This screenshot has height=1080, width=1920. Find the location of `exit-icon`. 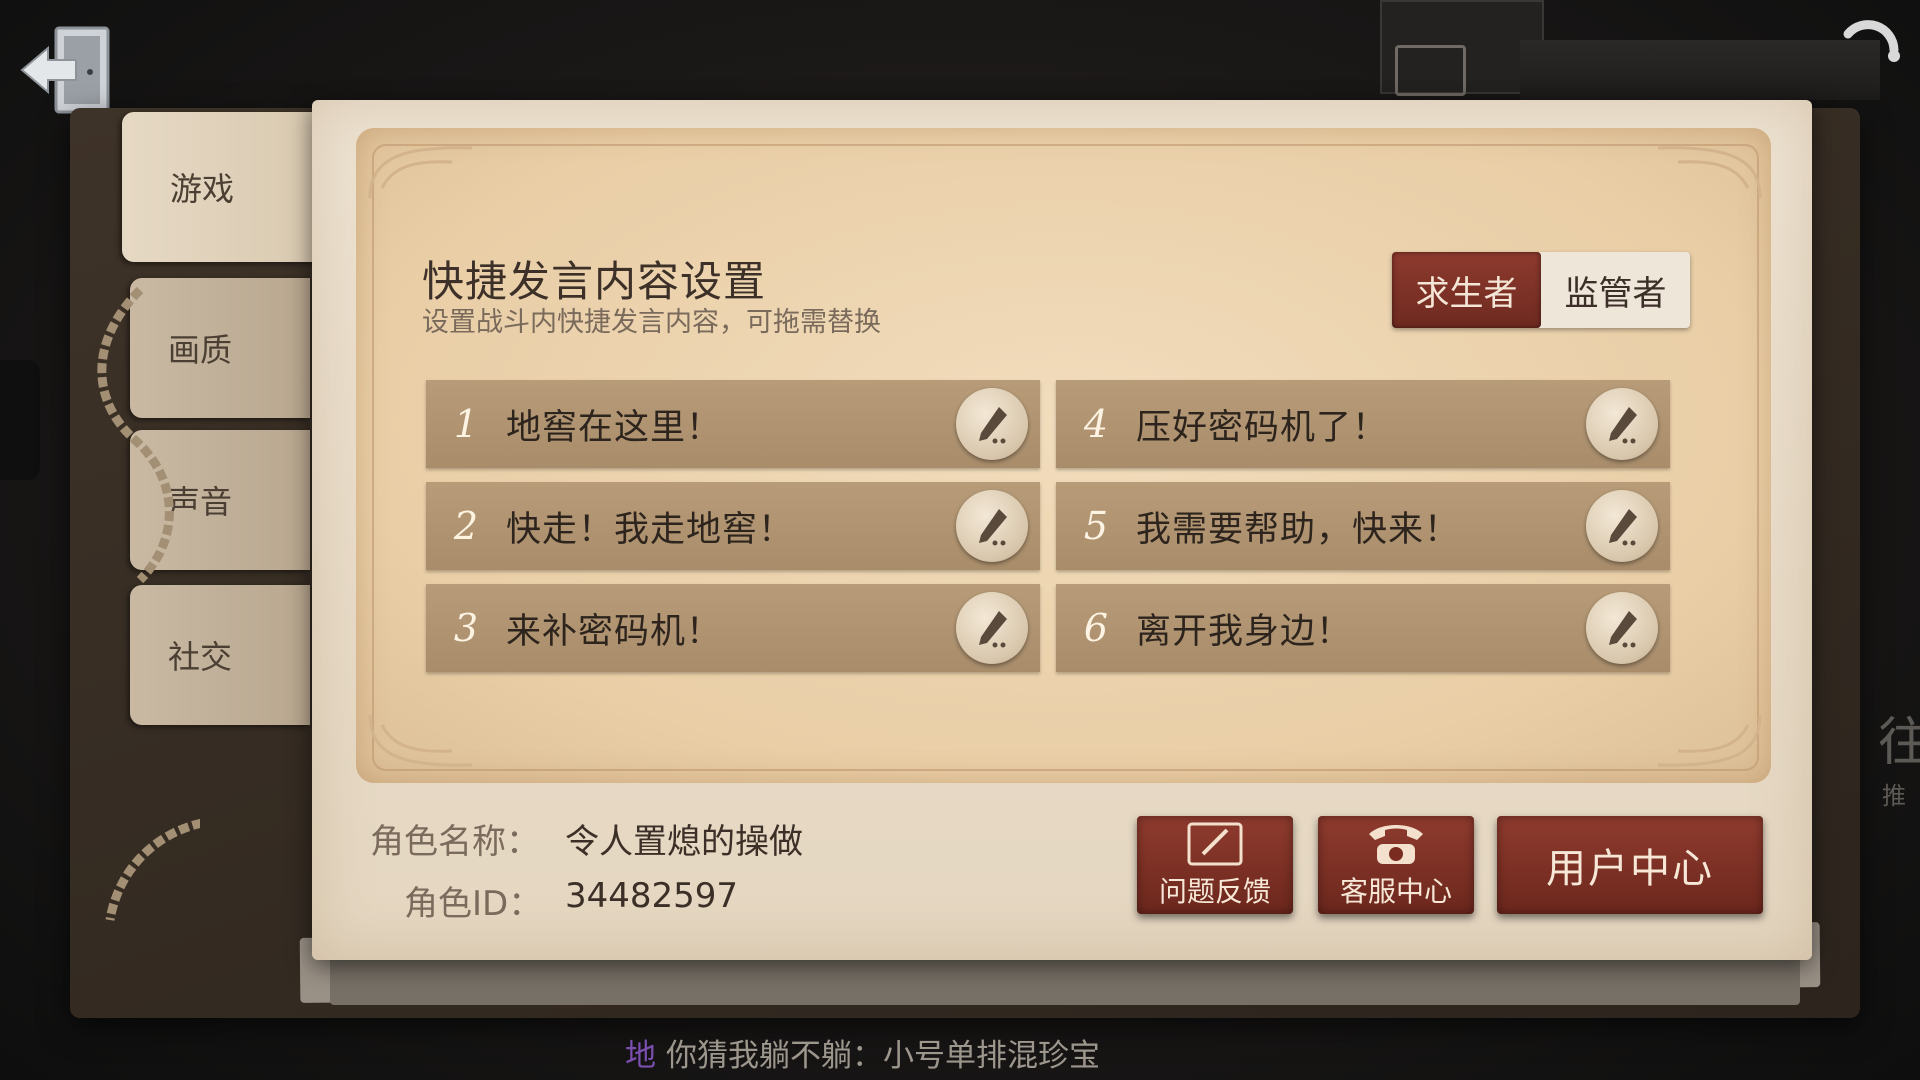

exit-icon is located at coordinates (68, 70).